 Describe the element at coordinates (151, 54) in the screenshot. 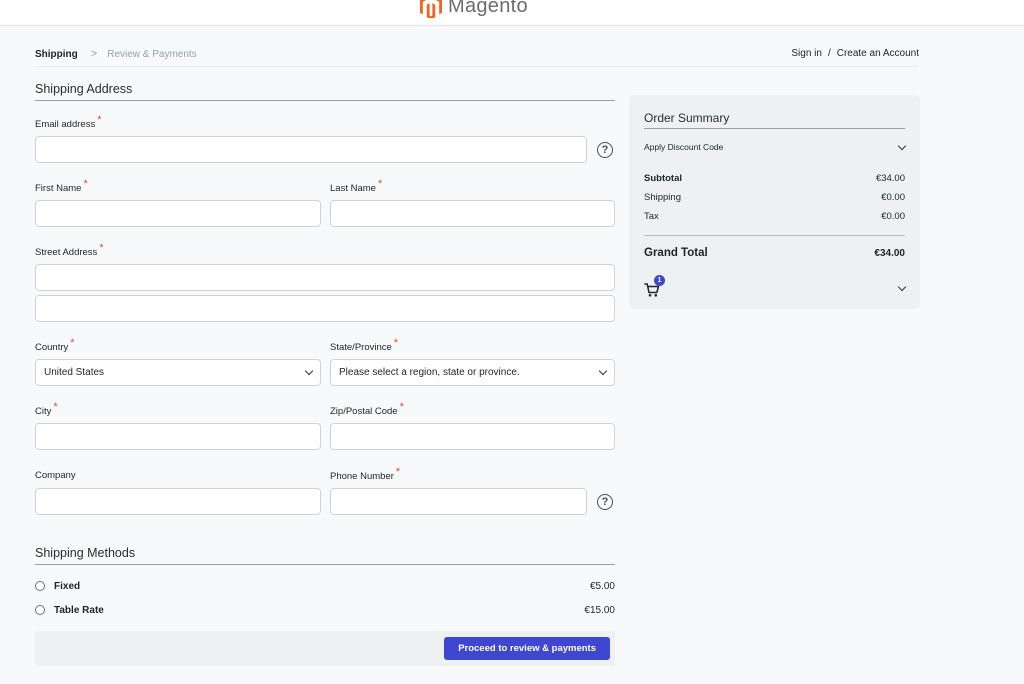

I see `breadcrumb-review-payments: Review & Payments` at that location.